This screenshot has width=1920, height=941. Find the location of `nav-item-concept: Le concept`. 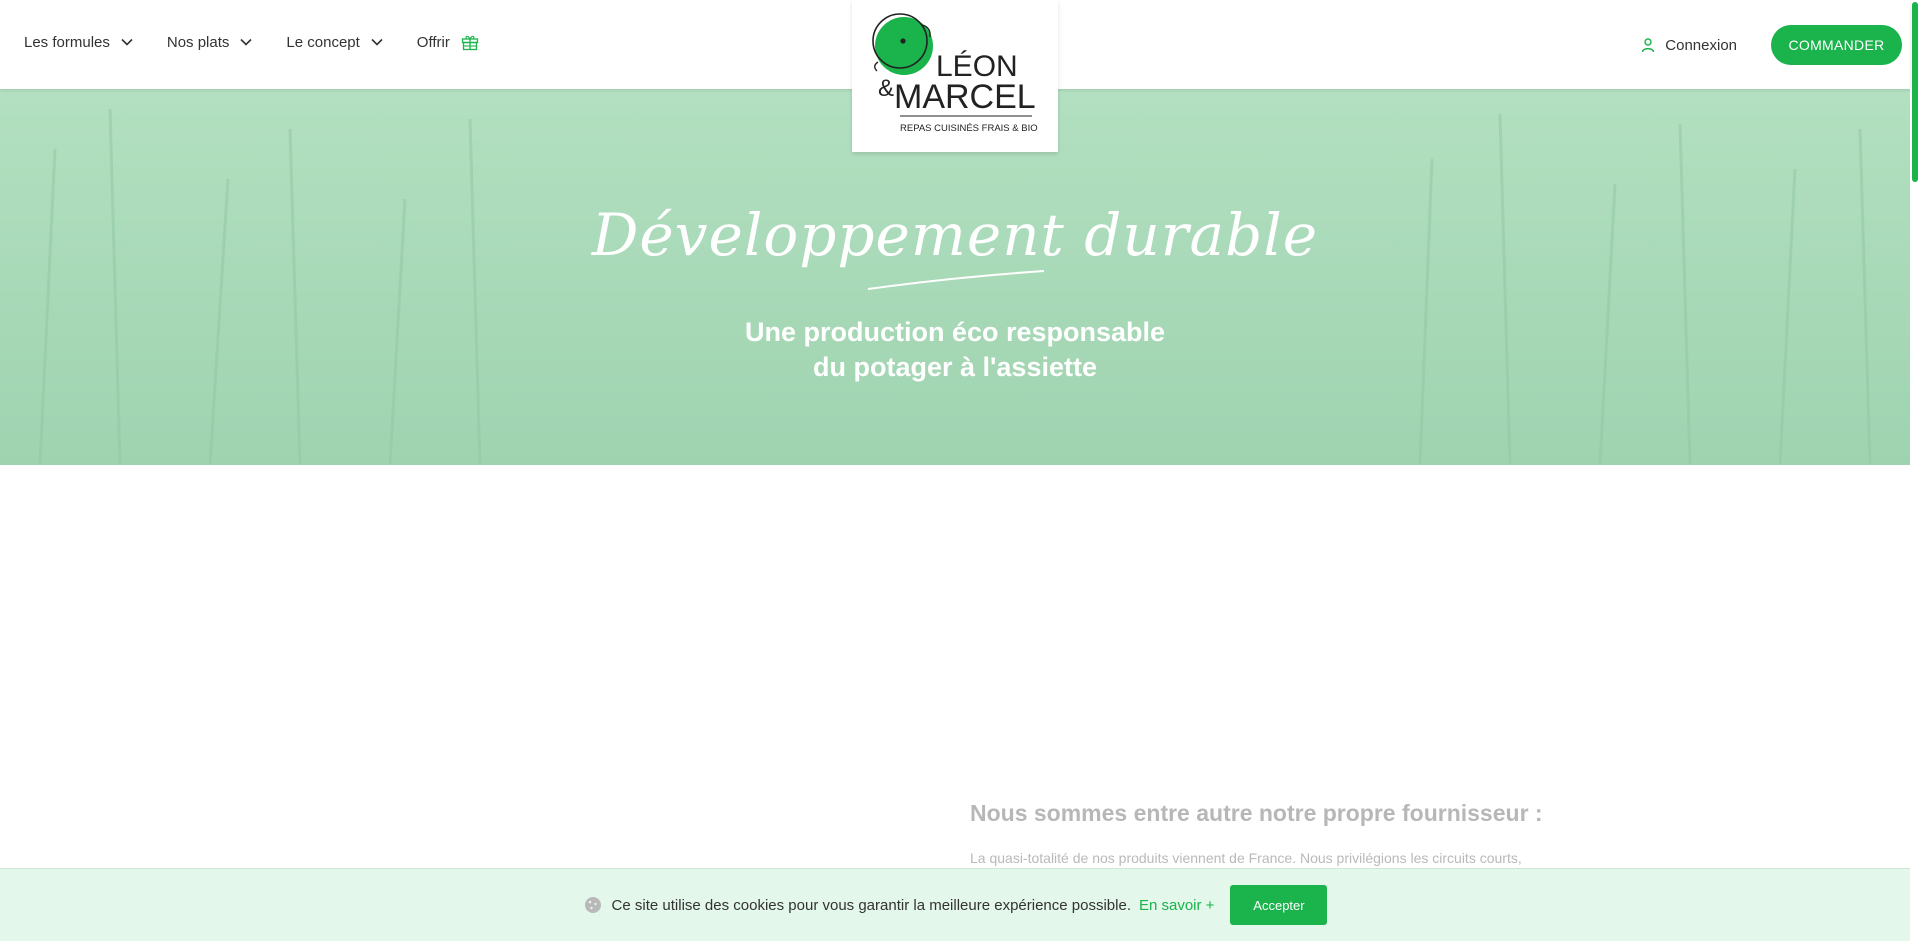

nav-item-concept: Le concept is located at coordinates (334, 42).